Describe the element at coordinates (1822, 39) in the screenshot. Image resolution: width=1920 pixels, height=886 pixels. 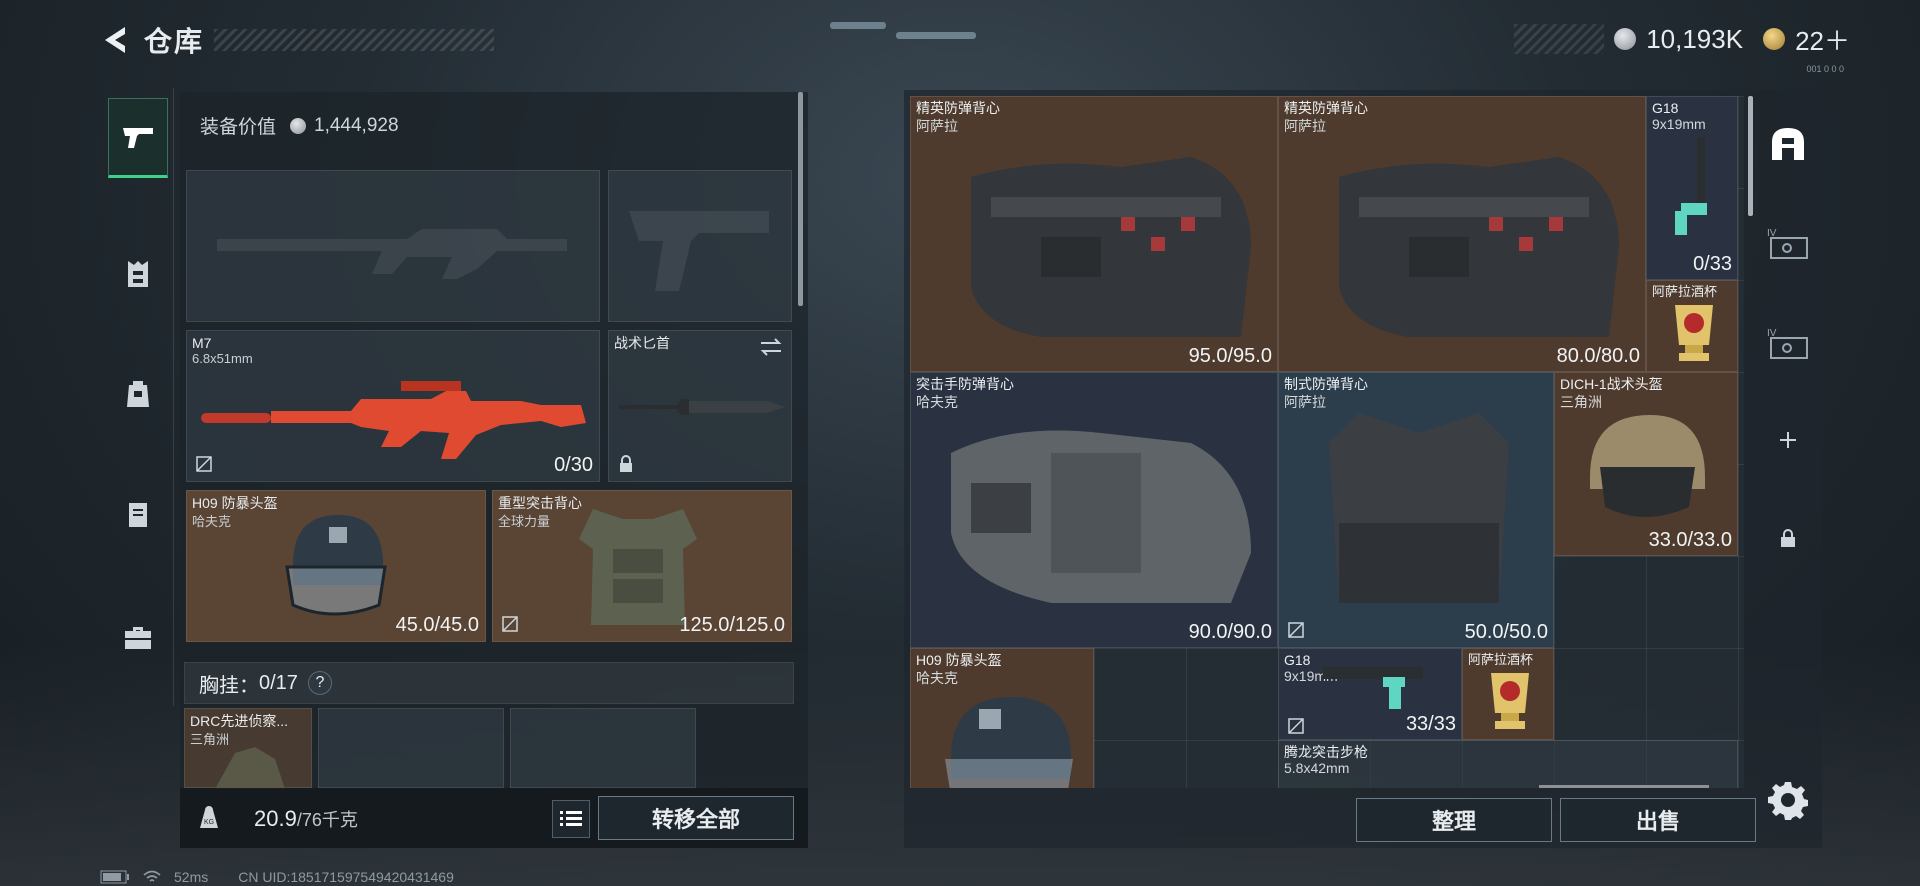
I see `gold-currency-value: 22＋` at that location.